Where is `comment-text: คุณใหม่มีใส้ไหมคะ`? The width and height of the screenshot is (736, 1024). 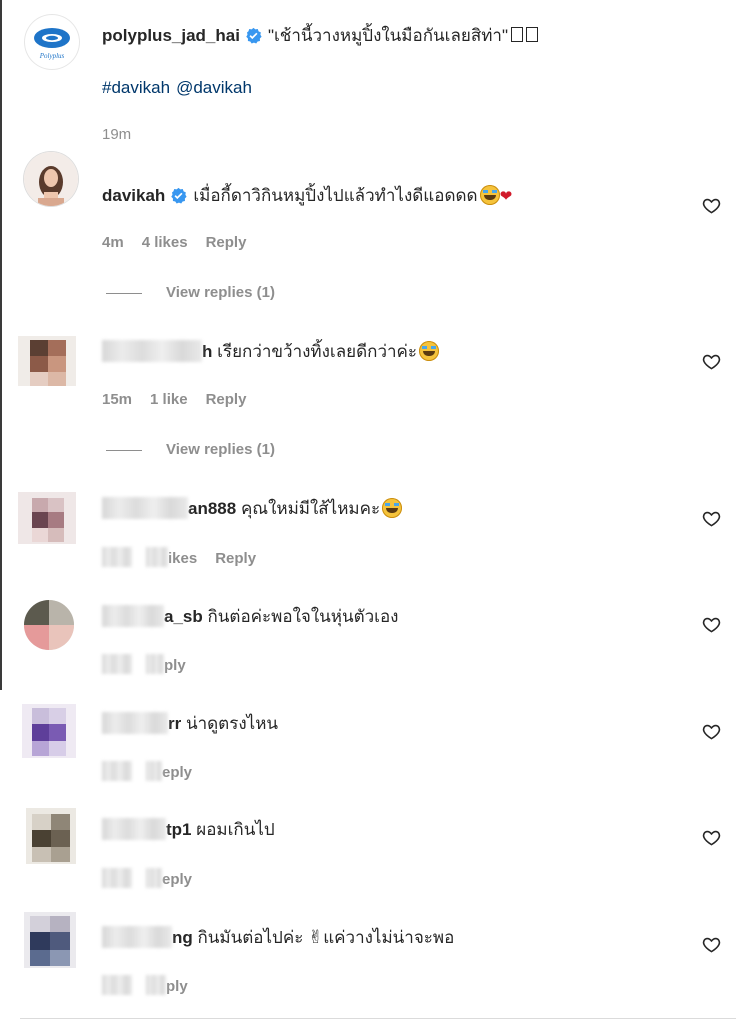
comment-text: คุณใหม่มีใส้ไหมคะ is located at coordinates (310, 508).